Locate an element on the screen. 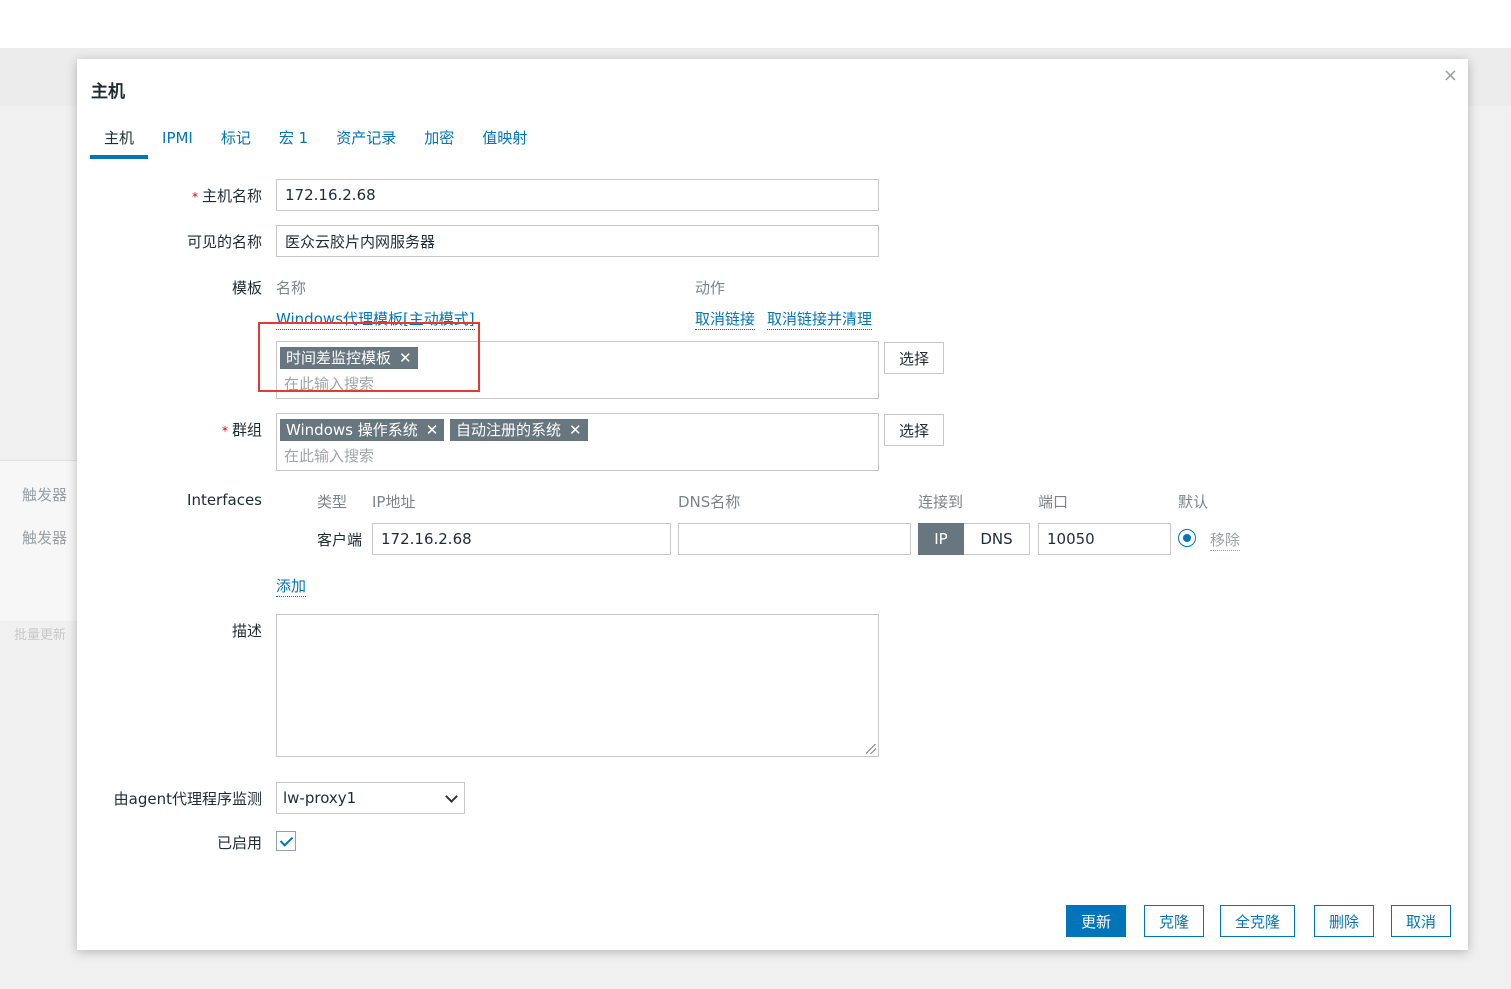 Image resolution: width=1511 pixels, height=989 pixels. delete-button: 删除 is located at coordinates (1344, 921).